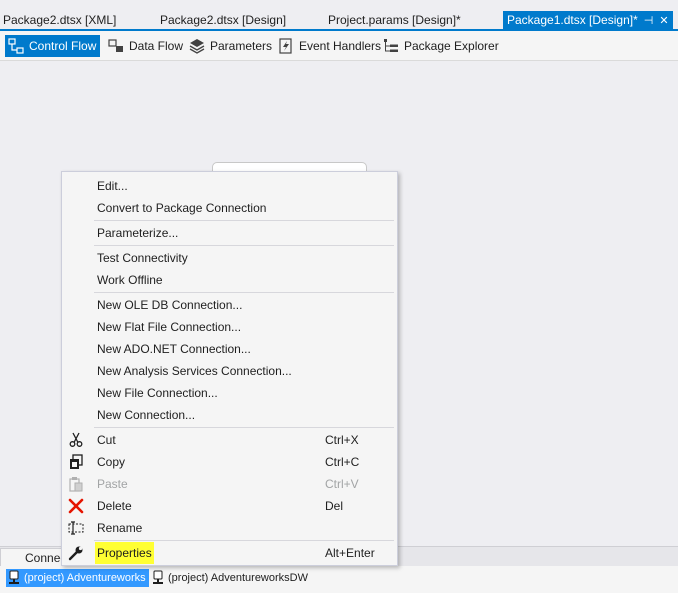 The width and height of the screenshot is (678, 593). I want to click on menu-item-work-offline: Work Offline, so click(229, 280).